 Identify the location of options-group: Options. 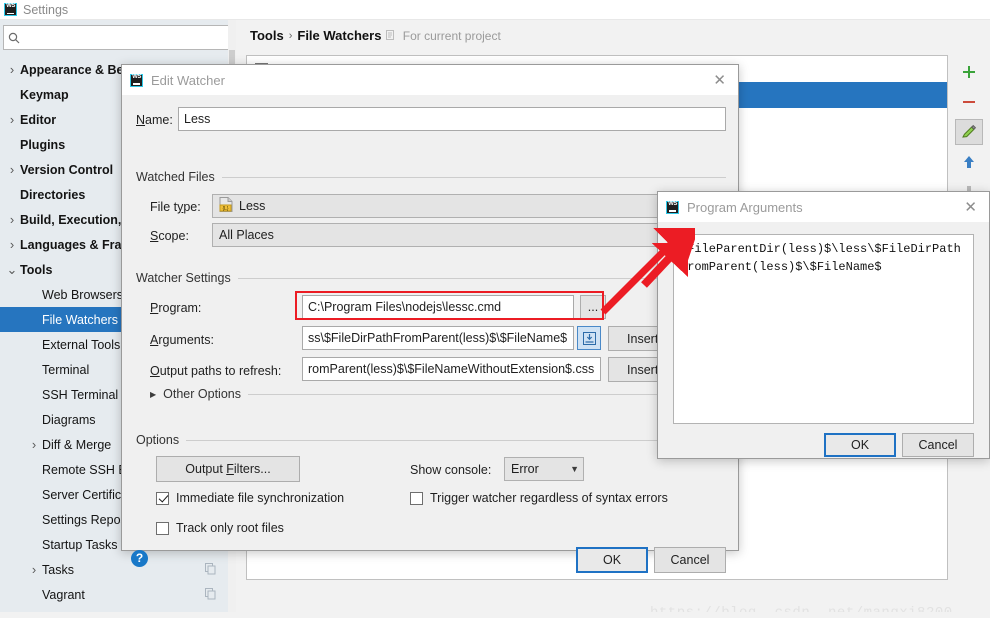
(431, 440).